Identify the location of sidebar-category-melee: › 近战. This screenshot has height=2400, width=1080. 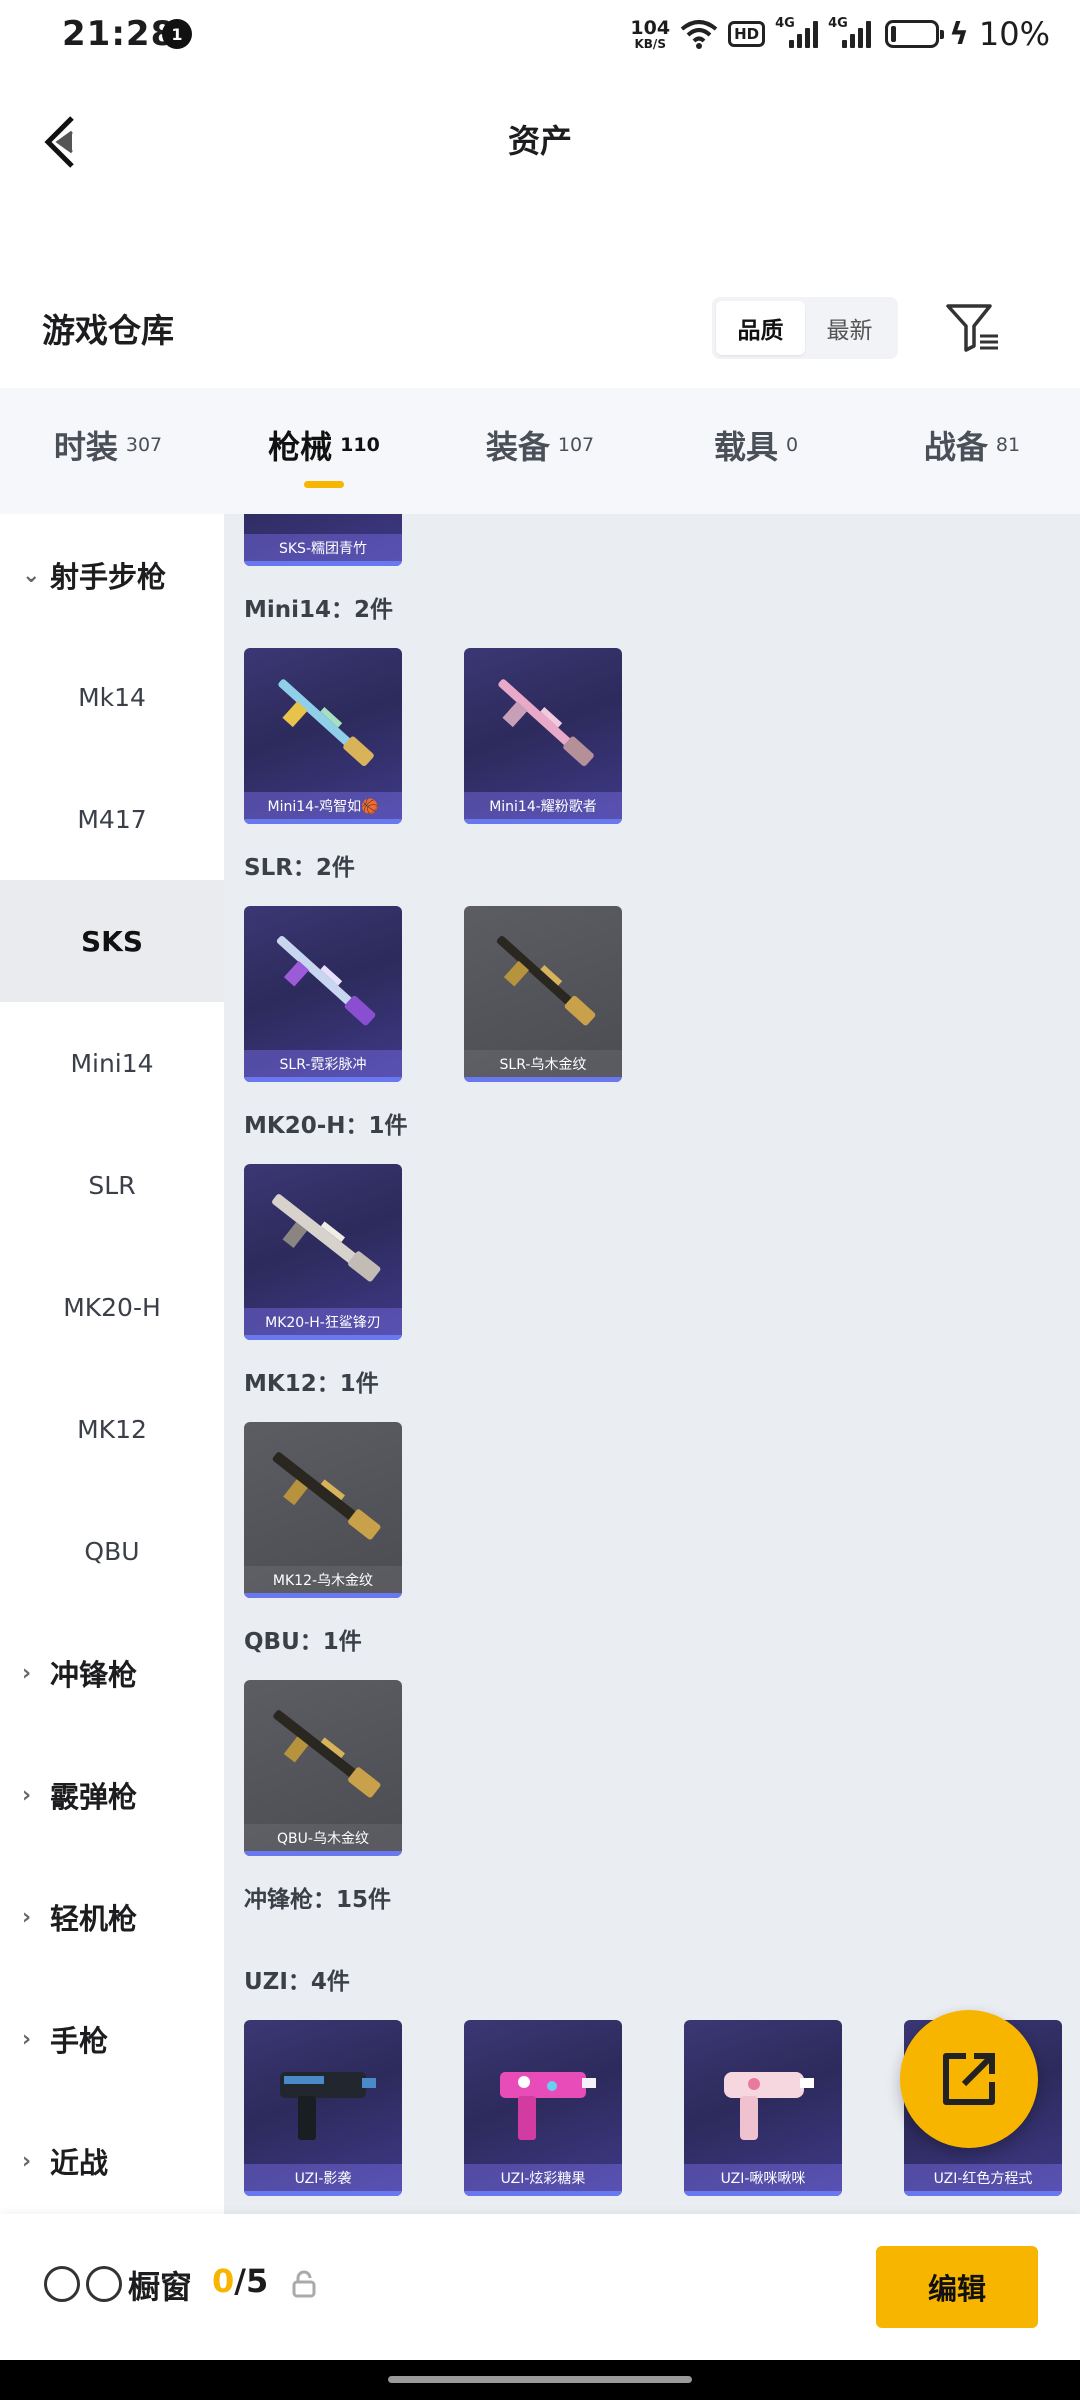
(112, 2161).